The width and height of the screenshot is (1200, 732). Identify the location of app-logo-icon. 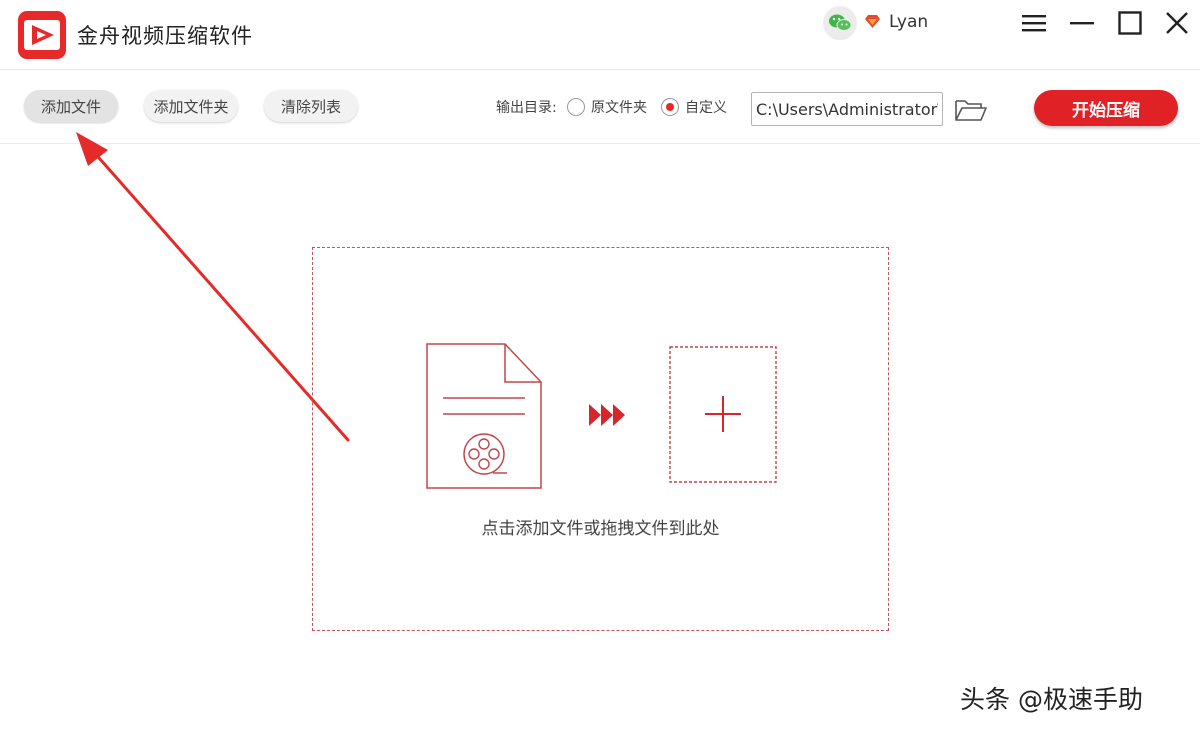
(42, 35).